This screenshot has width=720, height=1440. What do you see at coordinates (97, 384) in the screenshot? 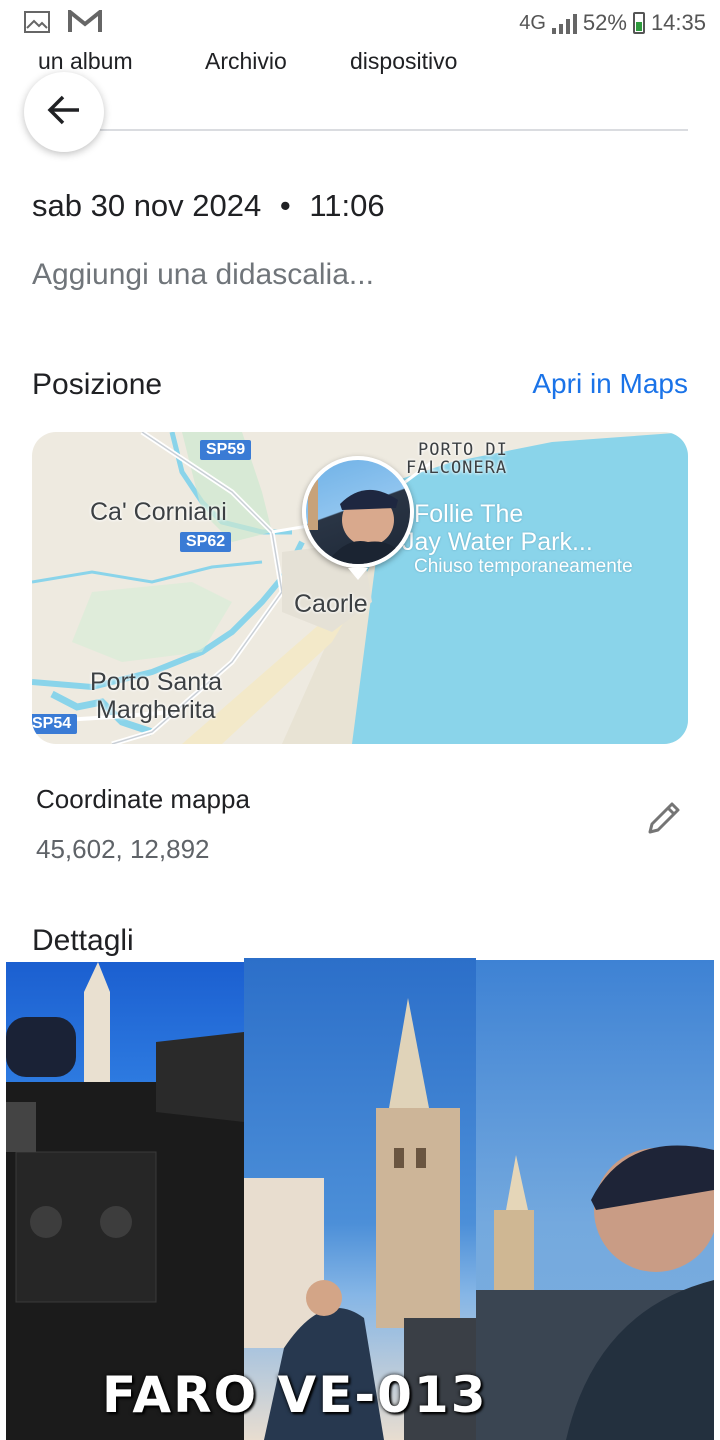
I see `position-title: Posizione` at bounding box center [97, 384].